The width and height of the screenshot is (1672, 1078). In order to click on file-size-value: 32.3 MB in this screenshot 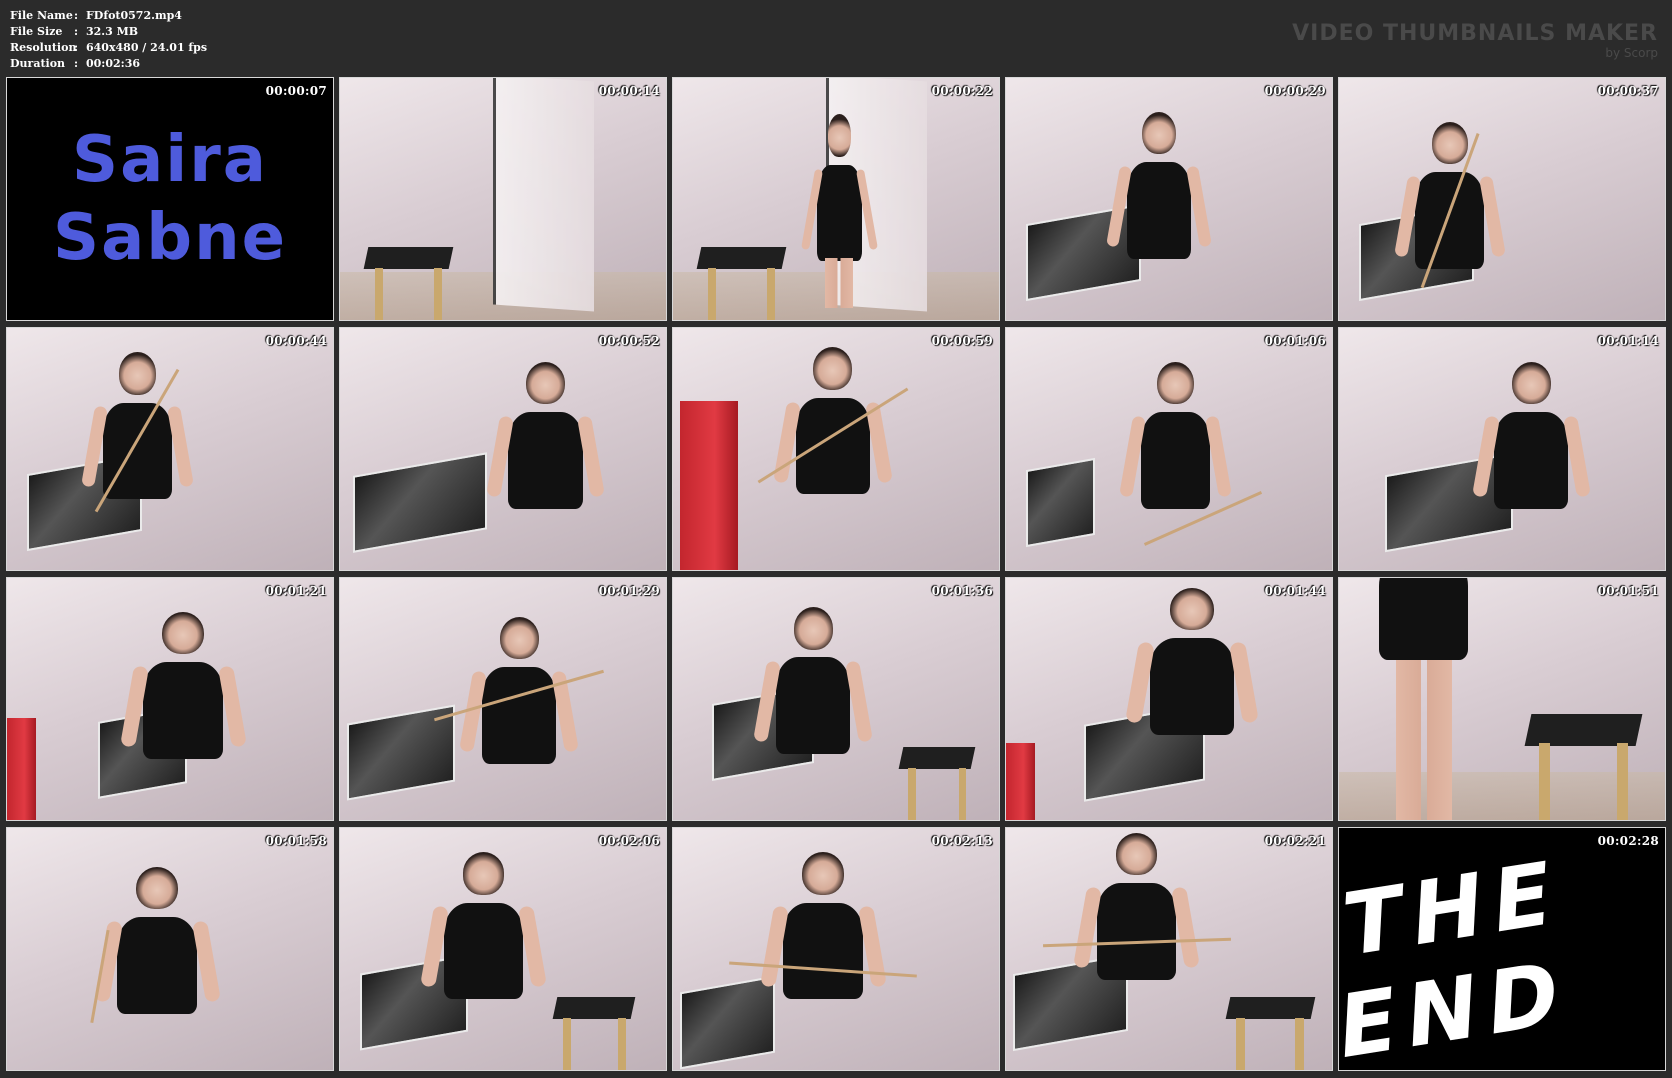, I will do `click(112, 31)`.